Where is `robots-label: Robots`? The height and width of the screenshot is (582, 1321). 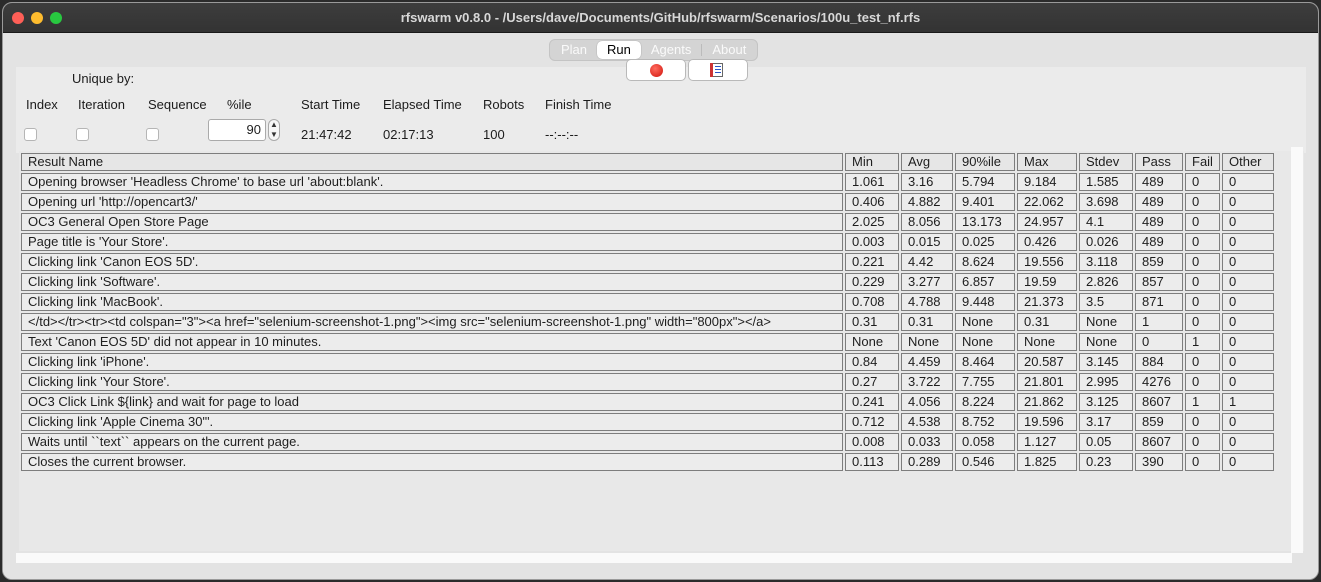
robots-label: Robots is located at coordinates (504, 104).